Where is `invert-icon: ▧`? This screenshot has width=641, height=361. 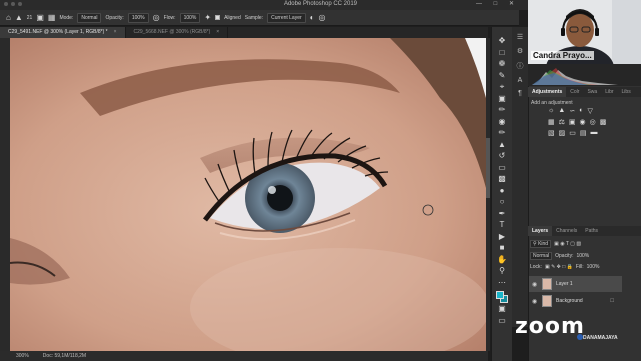 invert-icon: ▧ is located at coordinates (551, 133).